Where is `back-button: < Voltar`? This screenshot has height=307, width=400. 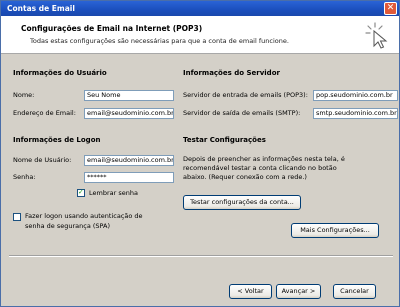
back-button: < Voltar is located at coordinates (250, 291).